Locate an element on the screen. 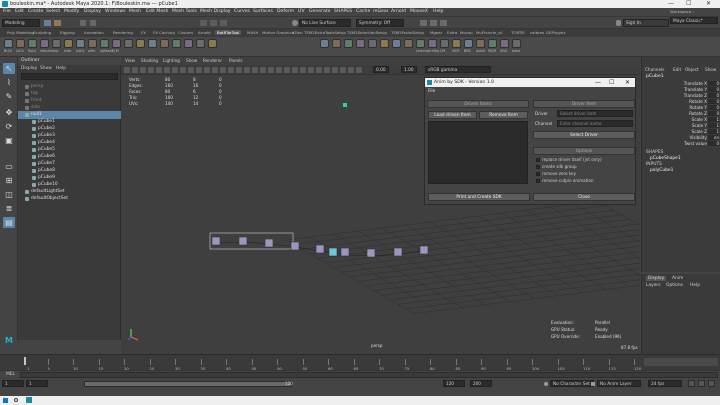  cb-tab-edit: Edit is located at coordinates (677, 69).